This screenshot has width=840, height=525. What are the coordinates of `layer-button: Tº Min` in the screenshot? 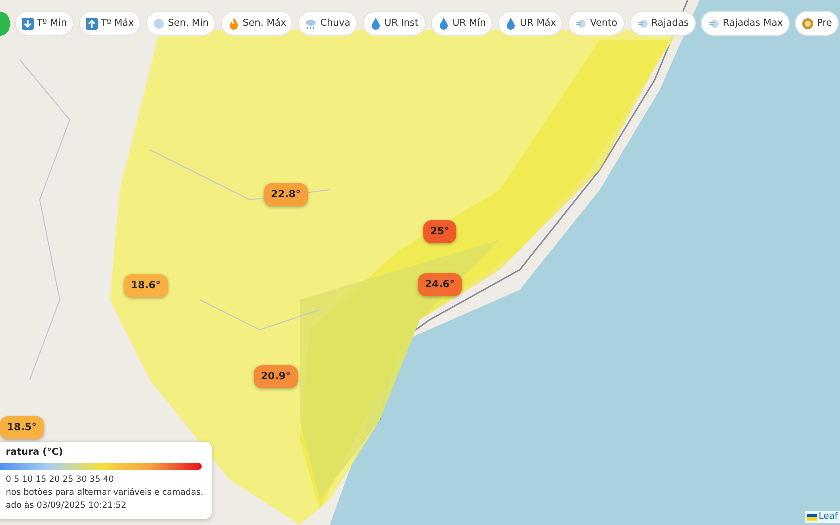 It's located at (44, 23).